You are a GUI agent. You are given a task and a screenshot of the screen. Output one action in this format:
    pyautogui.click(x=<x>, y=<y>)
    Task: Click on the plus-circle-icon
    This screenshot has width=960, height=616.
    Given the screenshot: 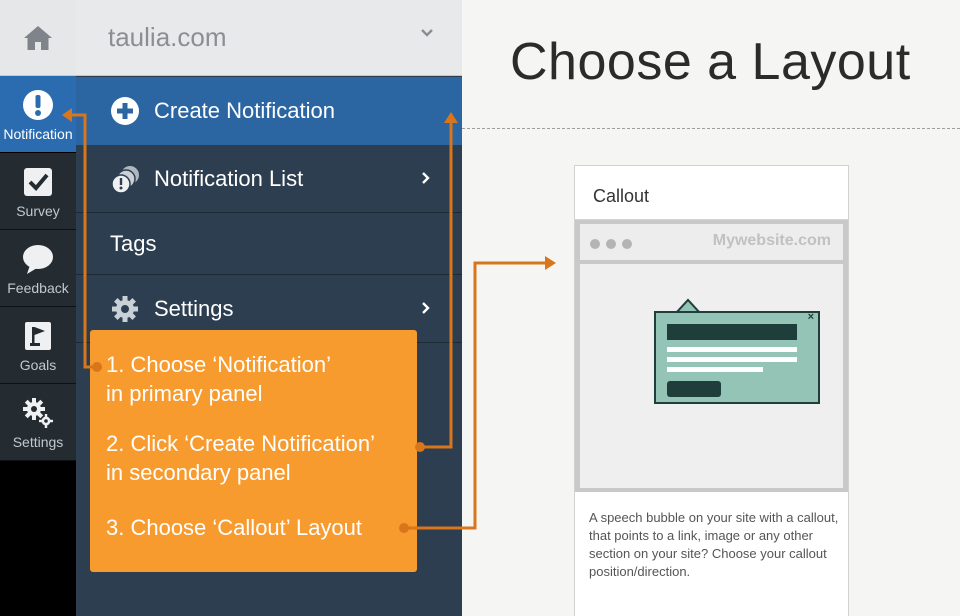 What is the action you would take?
    pyautogui.click(x=125, y=111)
    